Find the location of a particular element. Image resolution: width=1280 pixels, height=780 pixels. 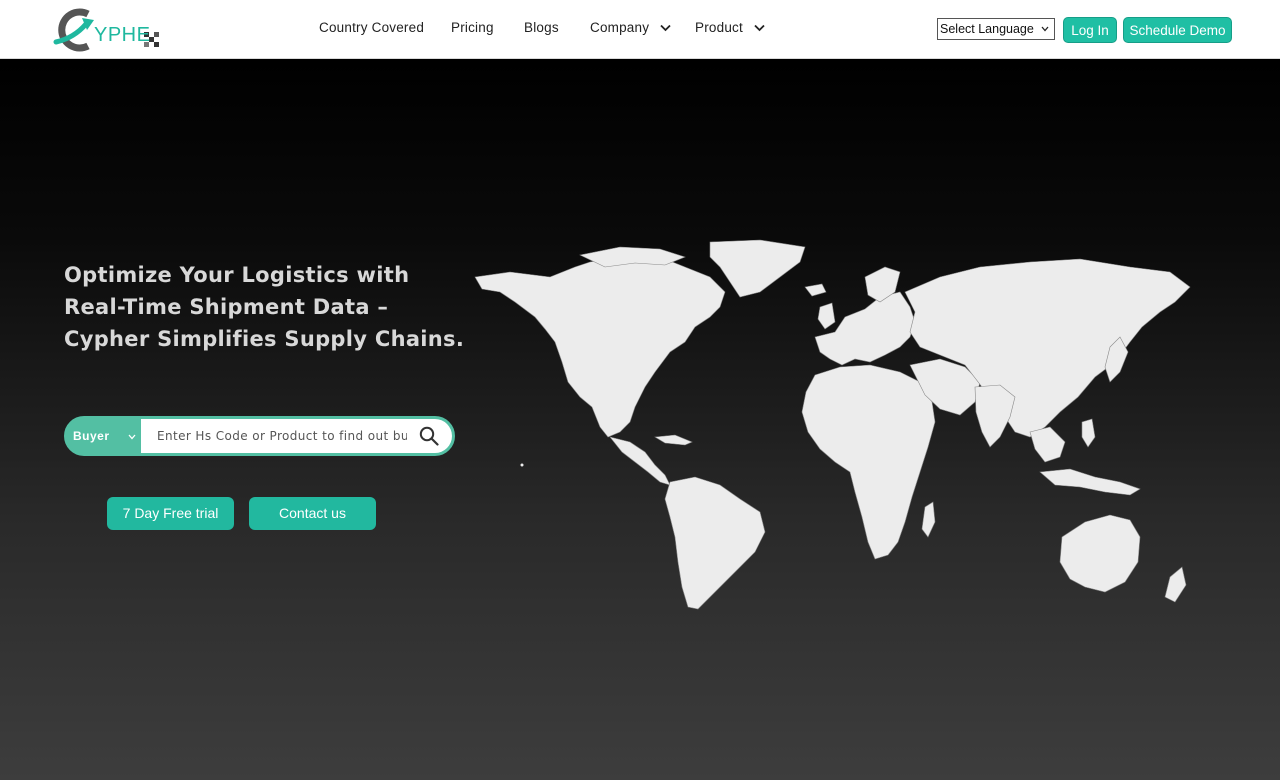

nav-country-covered: Country Covered is located at coordinates (371, 27).